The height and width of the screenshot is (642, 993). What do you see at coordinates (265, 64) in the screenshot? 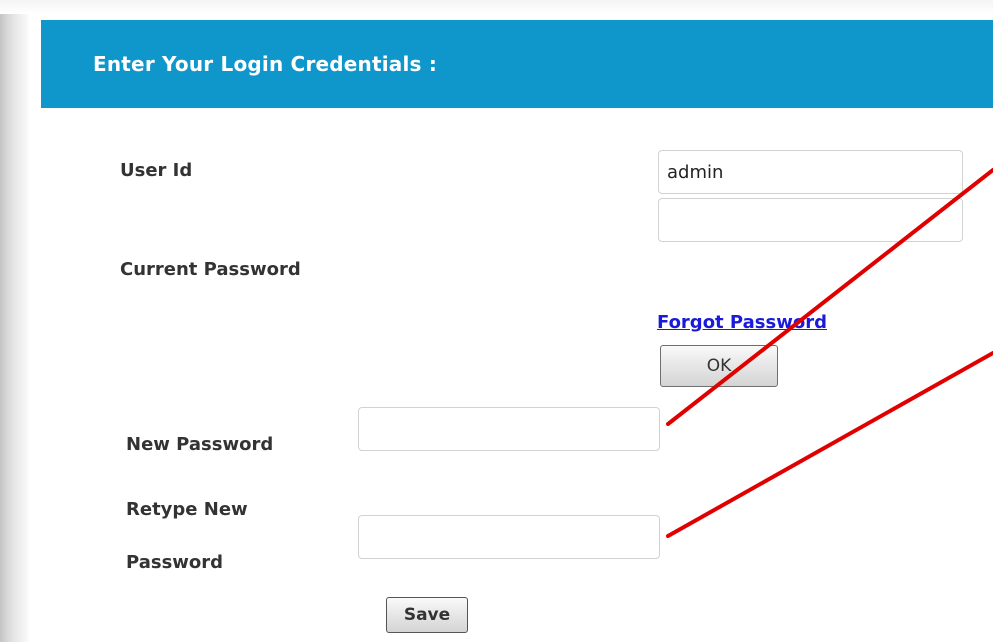
I see `panel-title: Enter Your Login Credentials :` at bounding box center [265, 64].